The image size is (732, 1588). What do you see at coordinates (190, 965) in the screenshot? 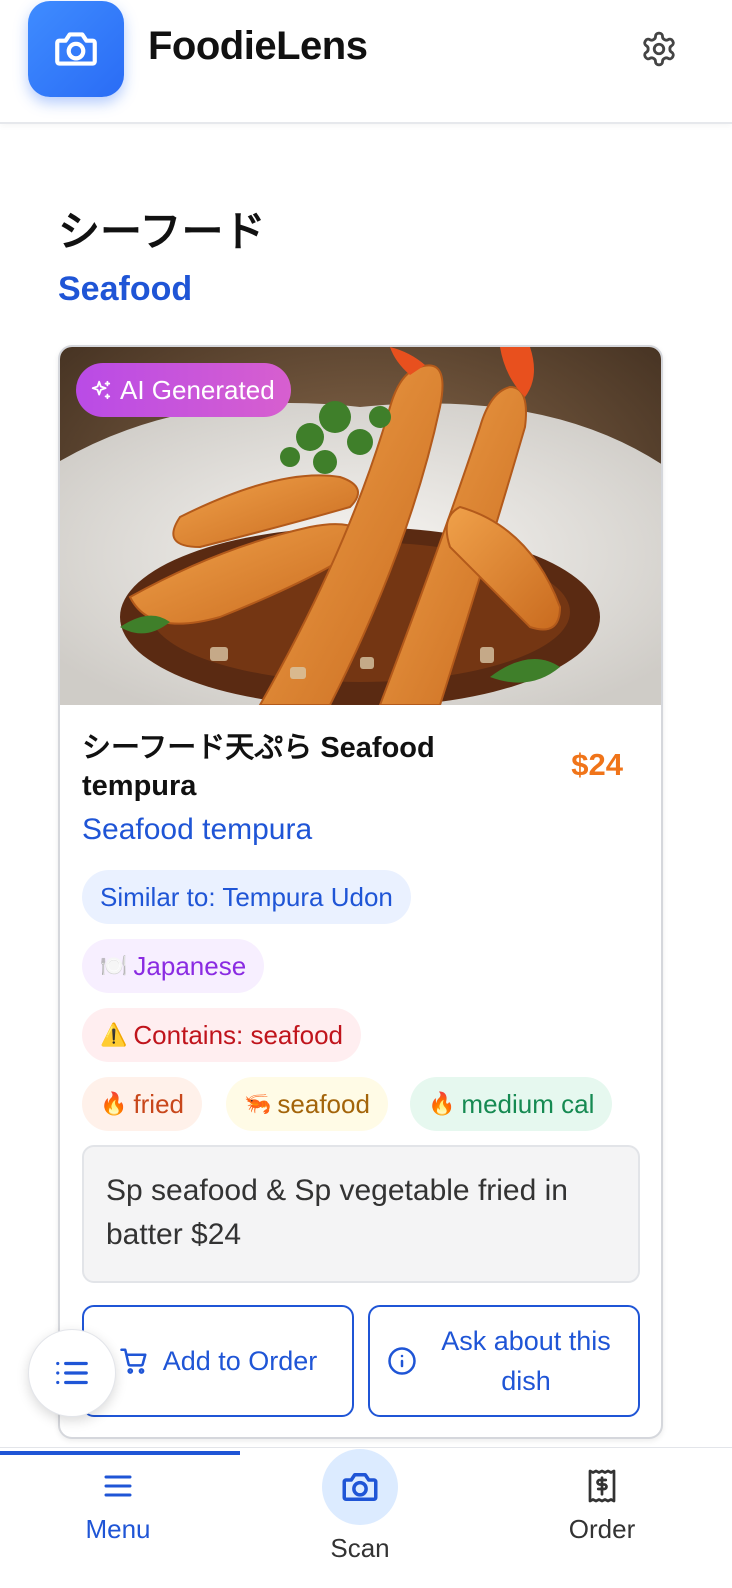
I see `cuisine-label: Japanese` at bounding box center [190, 965].